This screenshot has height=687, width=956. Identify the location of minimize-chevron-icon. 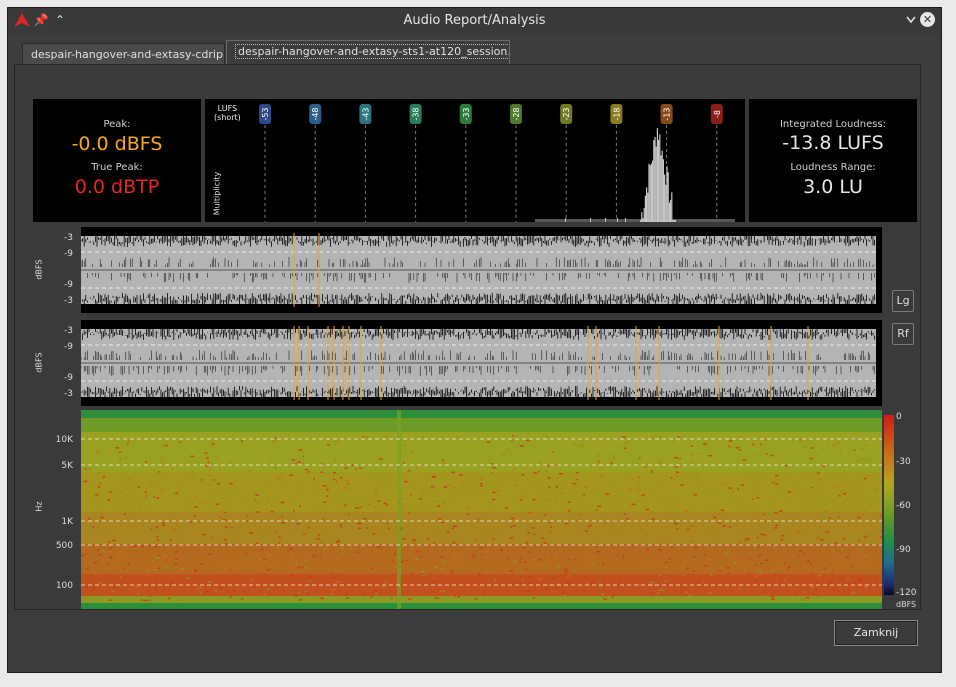
(911, 20).